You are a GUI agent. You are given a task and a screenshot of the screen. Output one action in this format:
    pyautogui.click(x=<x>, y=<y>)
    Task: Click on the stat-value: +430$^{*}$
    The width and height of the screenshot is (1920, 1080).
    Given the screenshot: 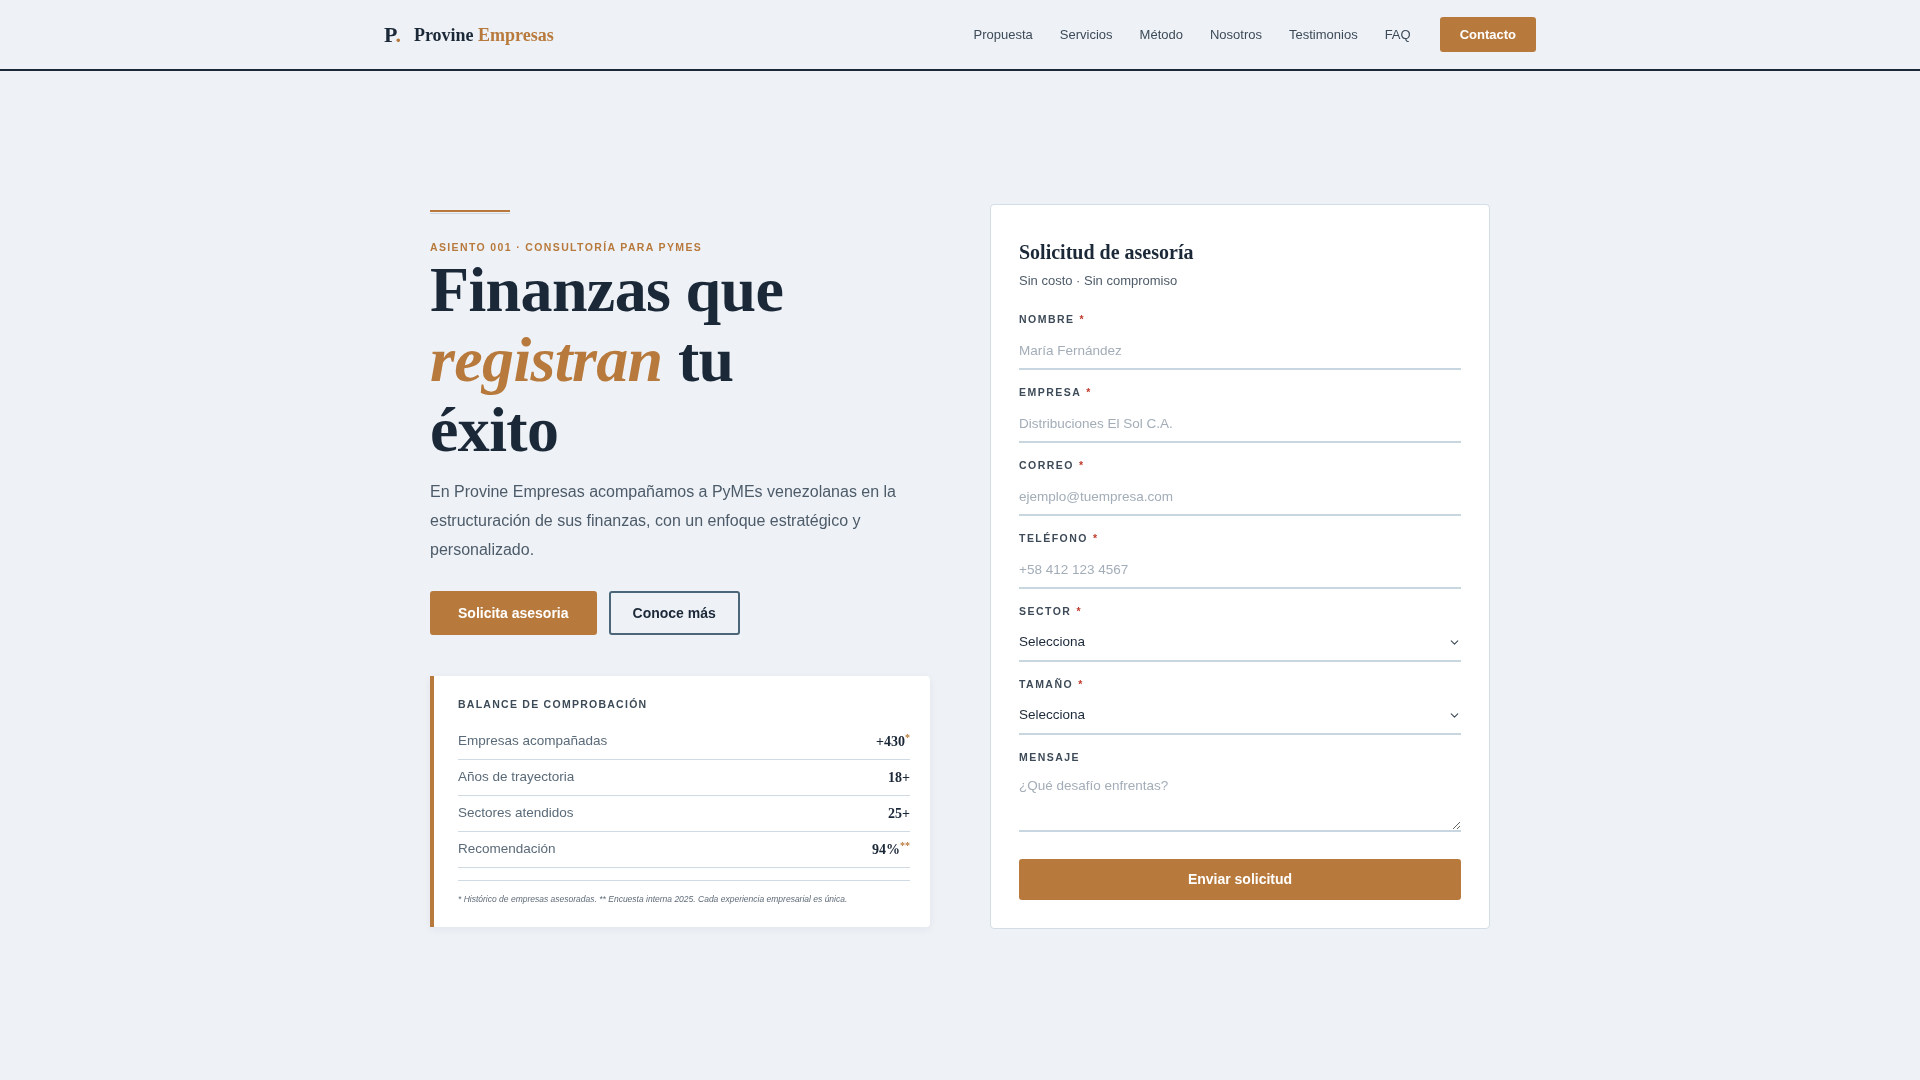 What is the action you would take?
    pyautogui.click(x=893, y=741)
    